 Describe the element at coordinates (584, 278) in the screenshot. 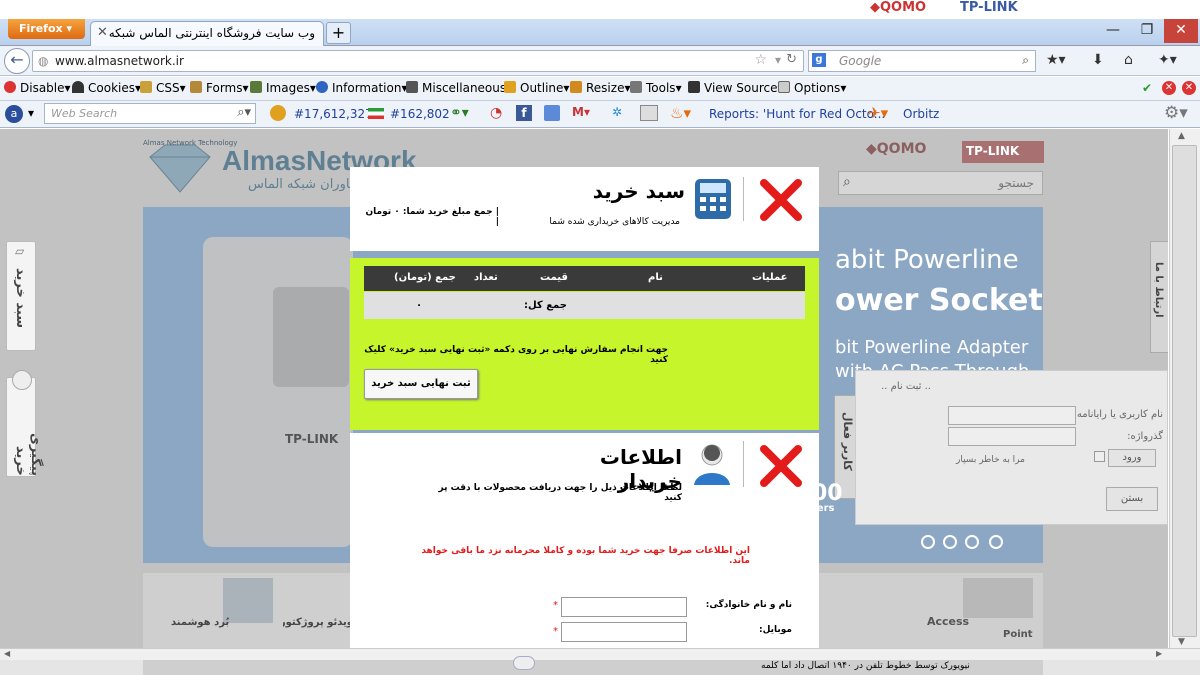

I see `cart-table-header: عملیات نام قیمت تعداد جمع (تومان)` at that location.